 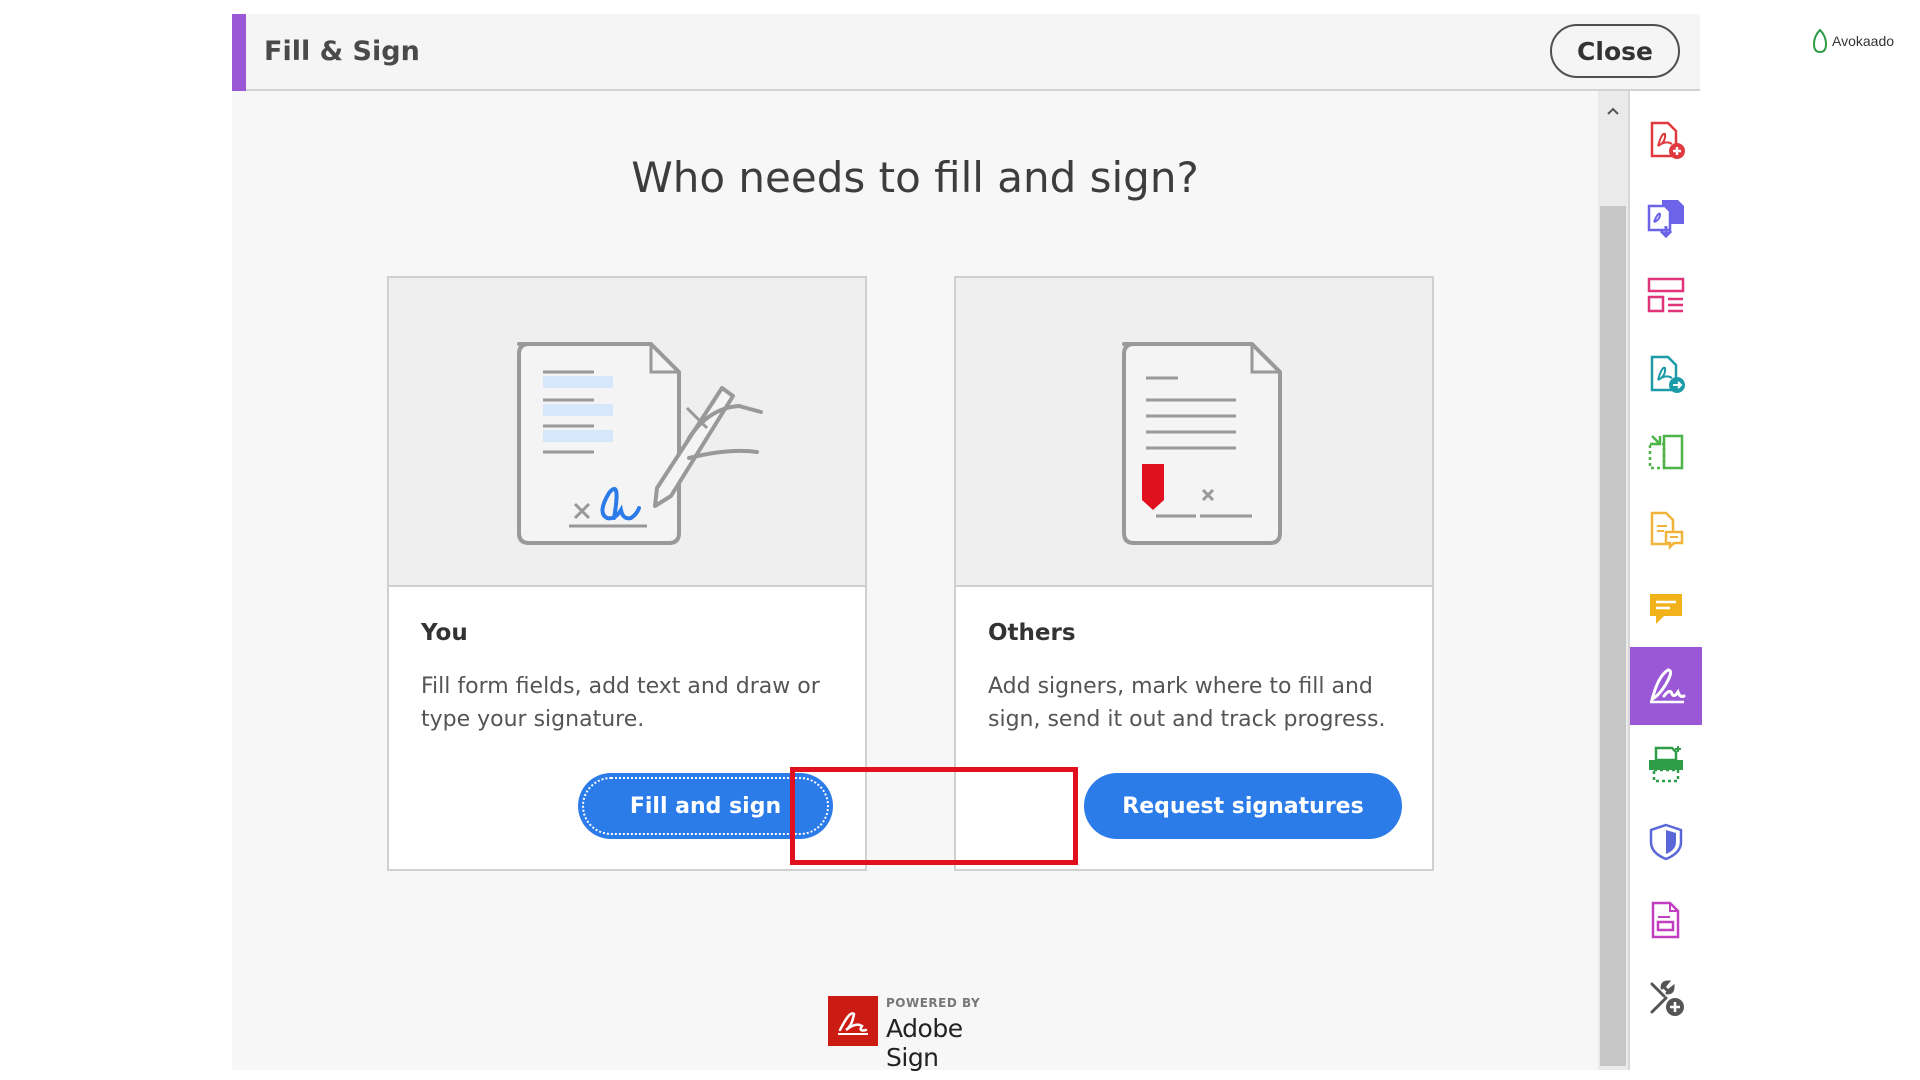 I want to click on export-pdf-icon, so click(x=1667, y=374).